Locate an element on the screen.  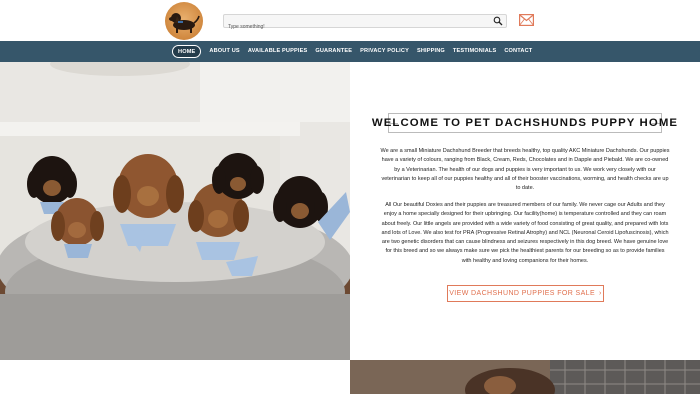
page-title: WELCOME TO PET DACHSHUNDS PUPPY HOME is located at coordinates (525, 123).